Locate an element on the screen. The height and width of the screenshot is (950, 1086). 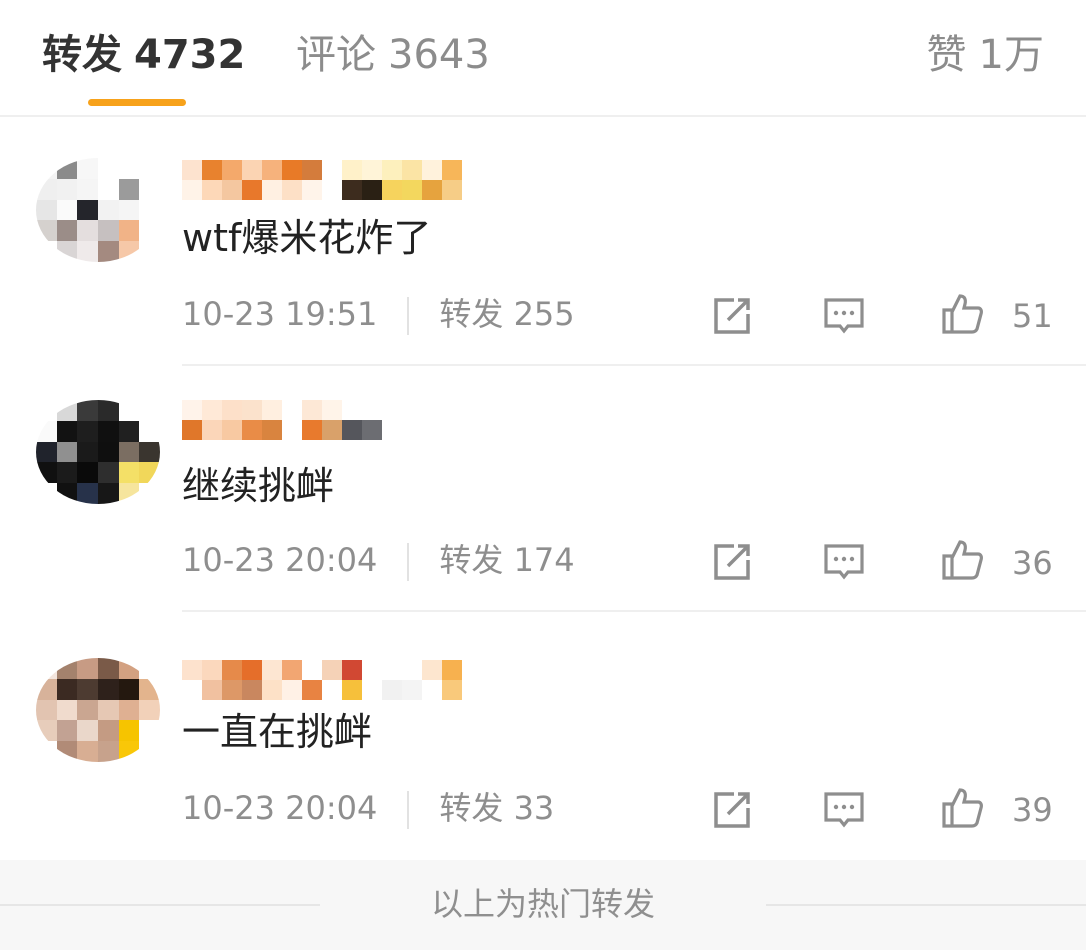
tab-like-count: 1万 is located at coordinates (1011, 55).